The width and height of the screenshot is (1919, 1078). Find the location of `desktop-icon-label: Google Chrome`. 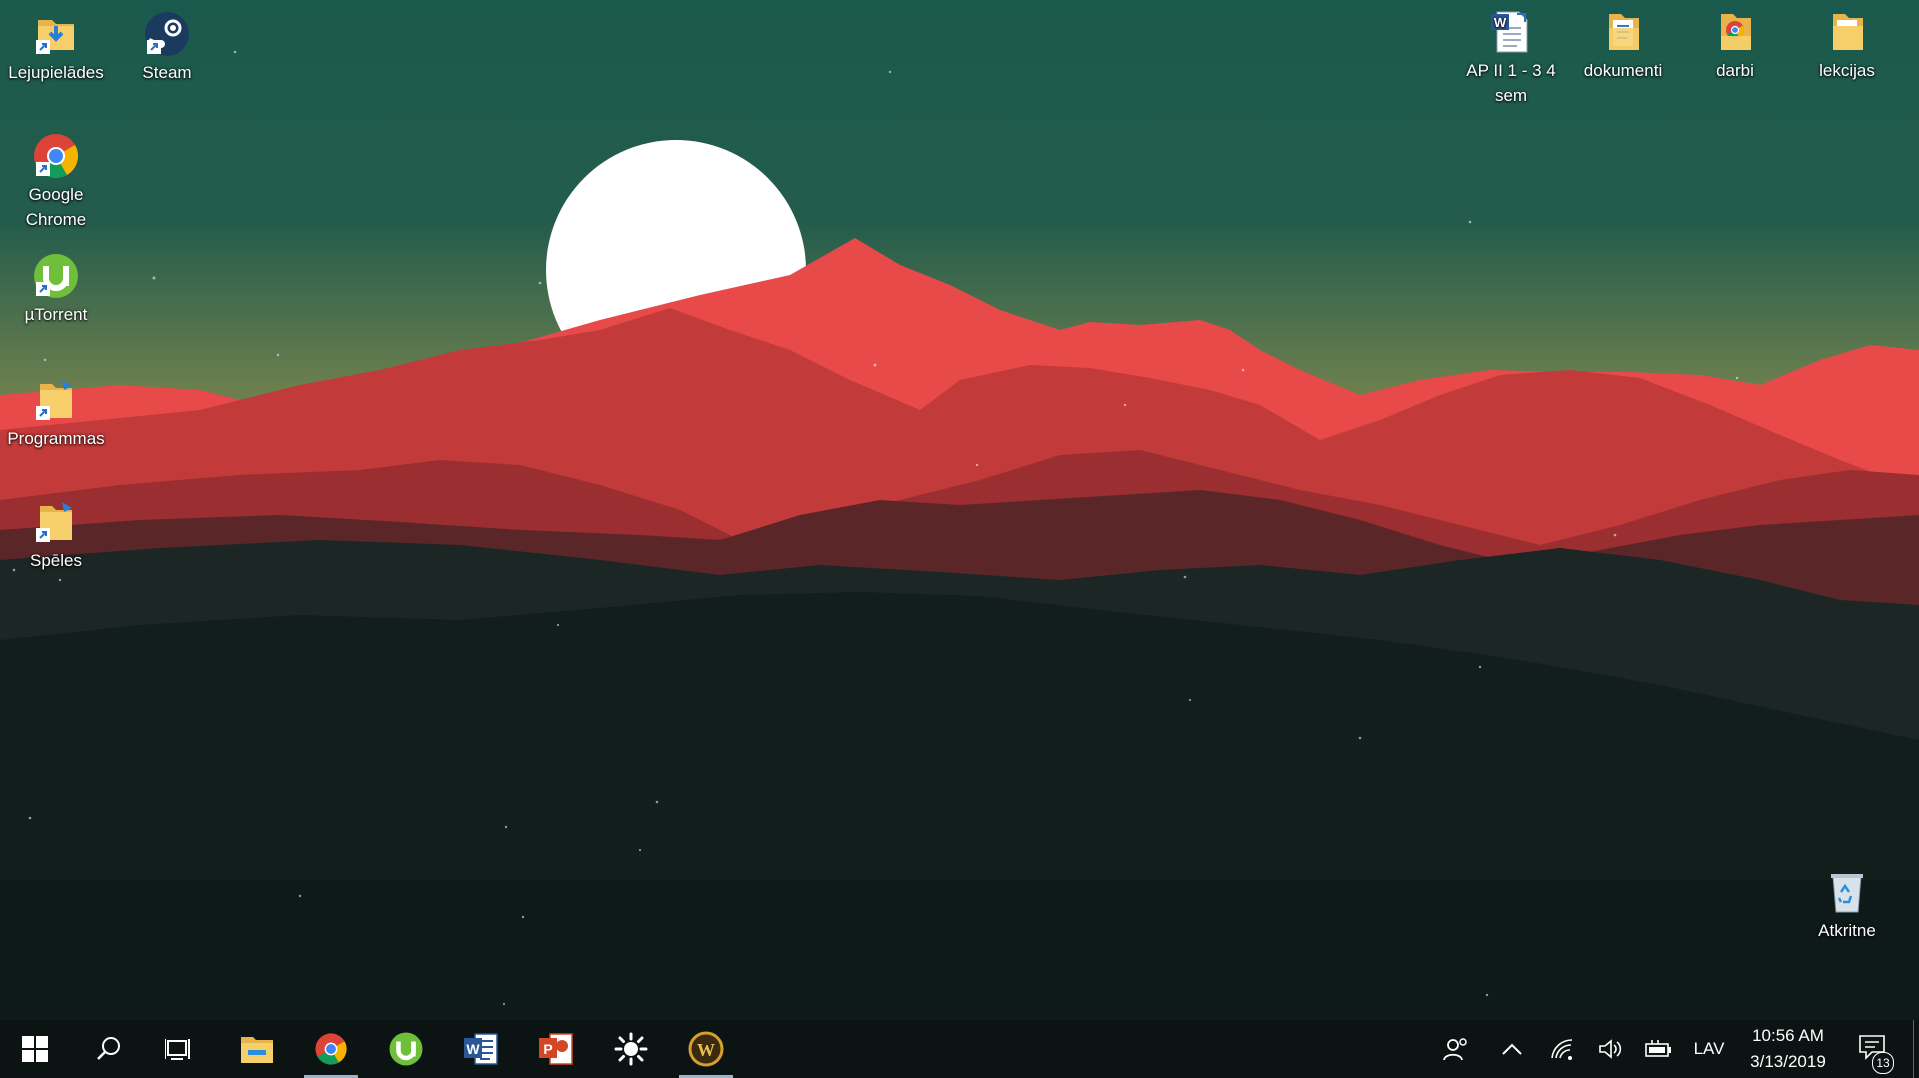

desktop-icon-label: Google Chrome is located at coordinates (56, 207).